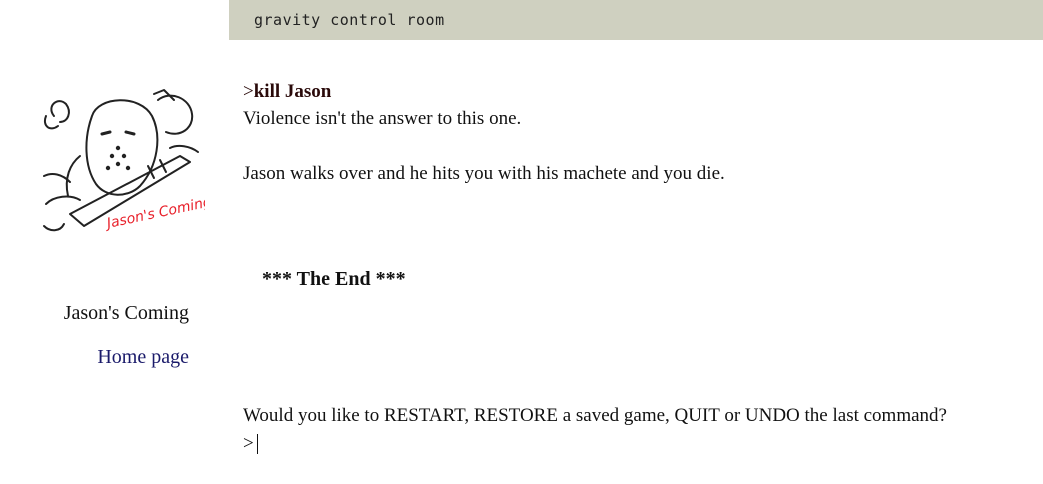  Describe the element at coordinates (124, 161) in the screenshot. I see `cover-art-icon: Jason's Coming` at that location.